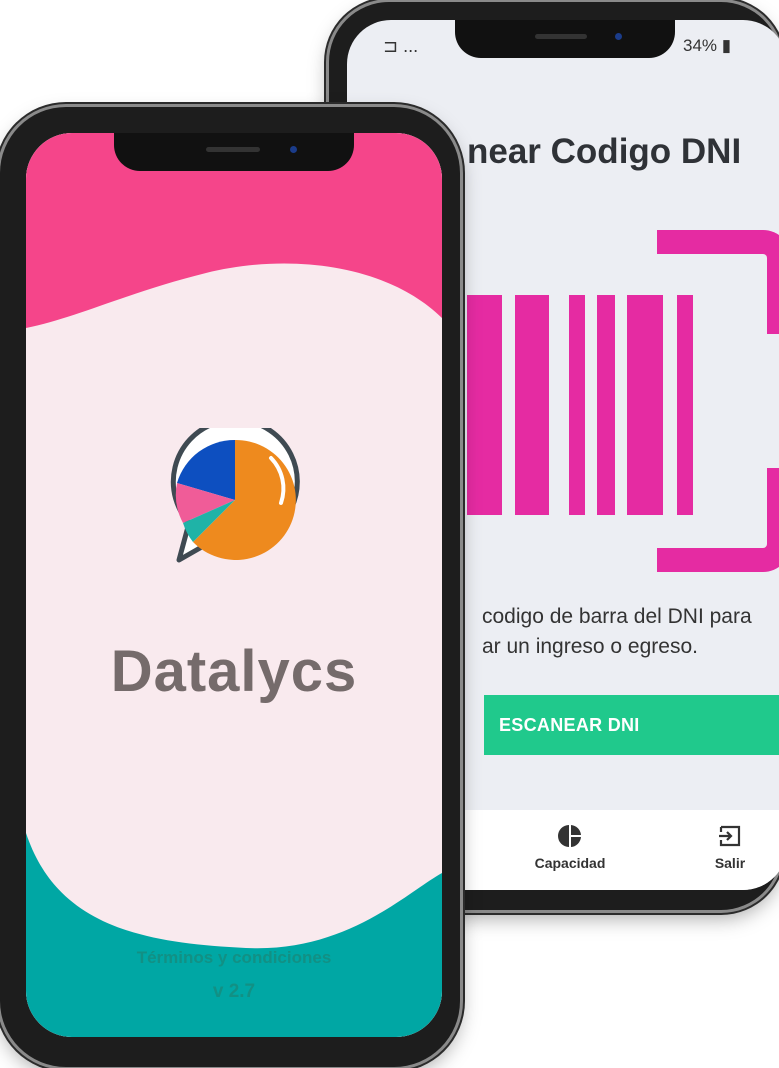 The height and width of the screenshot is (1068, 779). I want to click on logo-pie-bubble-icon, so click(235, 495).